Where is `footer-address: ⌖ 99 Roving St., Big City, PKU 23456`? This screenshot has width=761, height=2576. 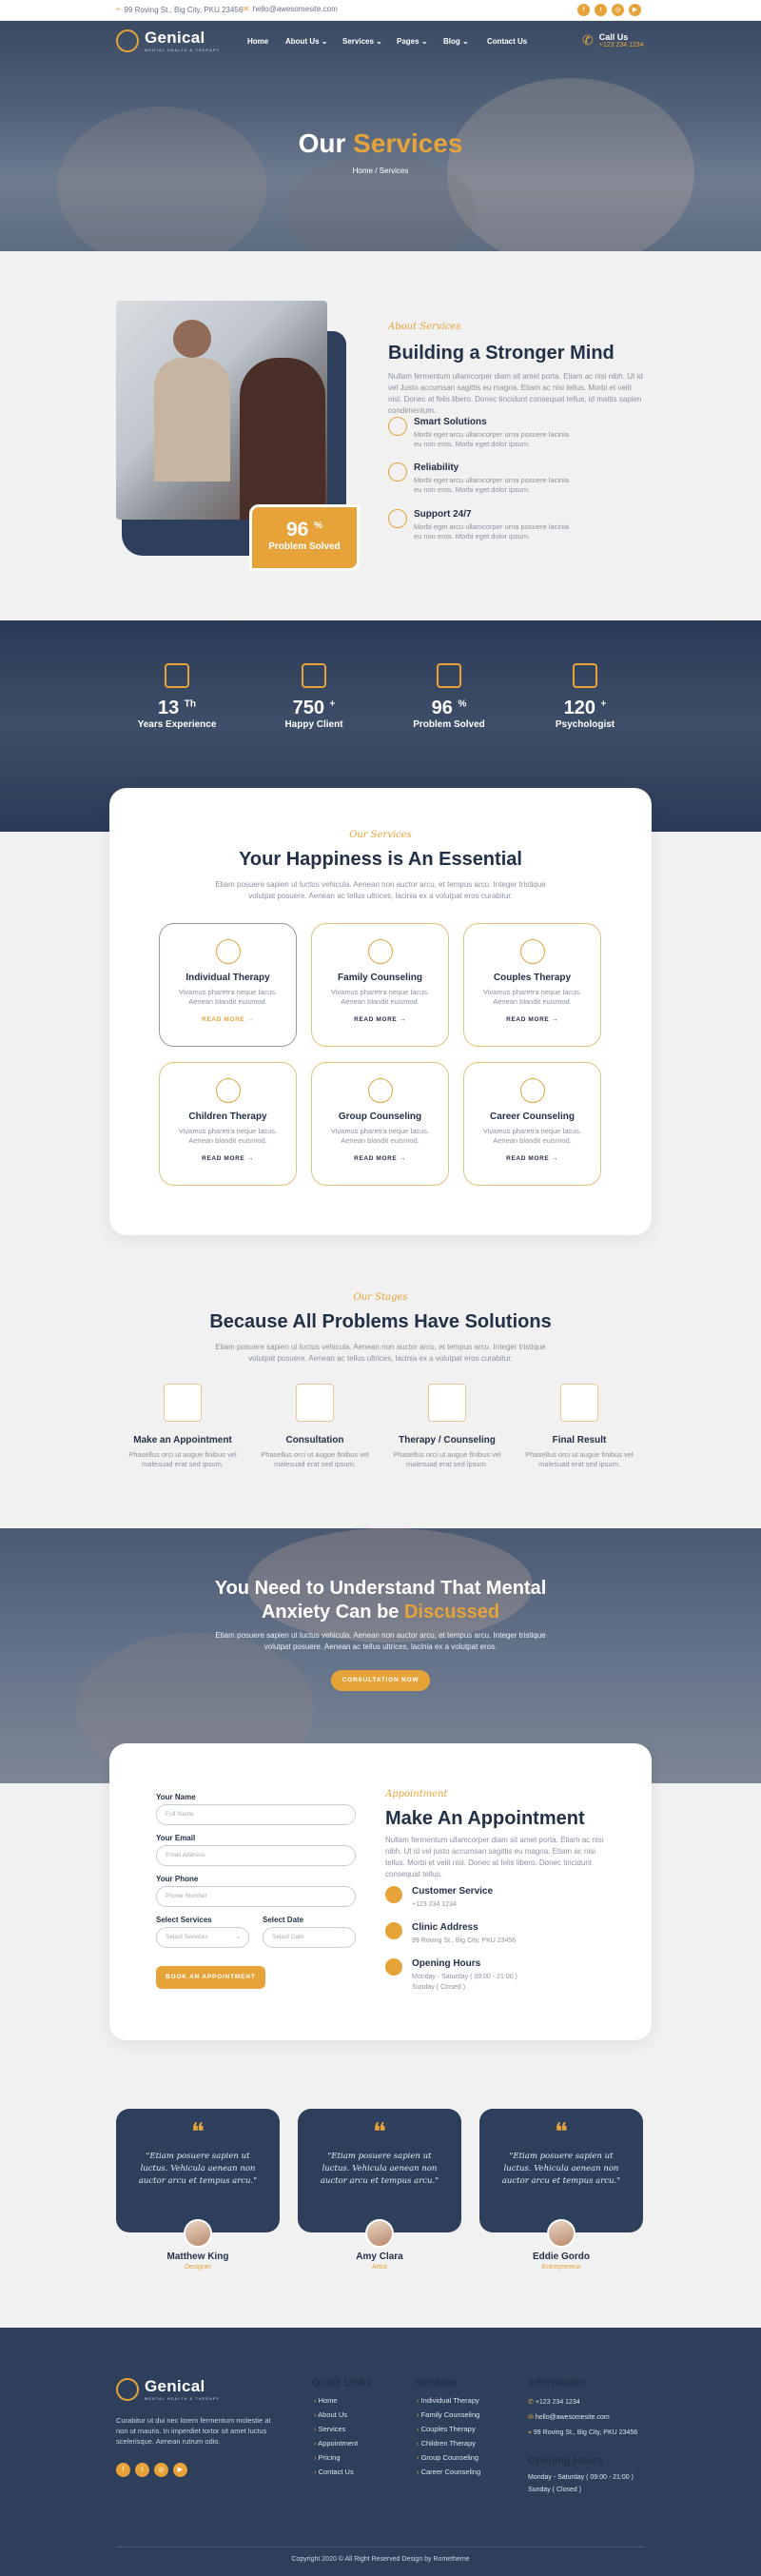
footer-address: ⌖ 99 Roving St., Big City, PKU 23456 is located at coordinates (583, 2432).